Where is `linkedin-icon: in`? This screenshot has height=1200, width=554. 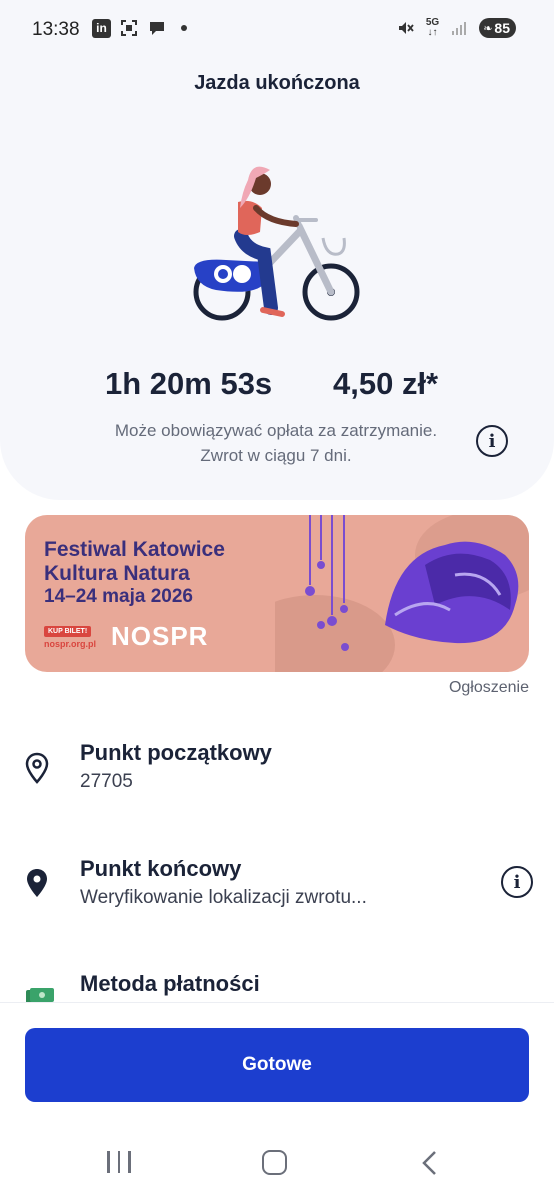 linkedin-icon: in is located at coordinates (101, 28).